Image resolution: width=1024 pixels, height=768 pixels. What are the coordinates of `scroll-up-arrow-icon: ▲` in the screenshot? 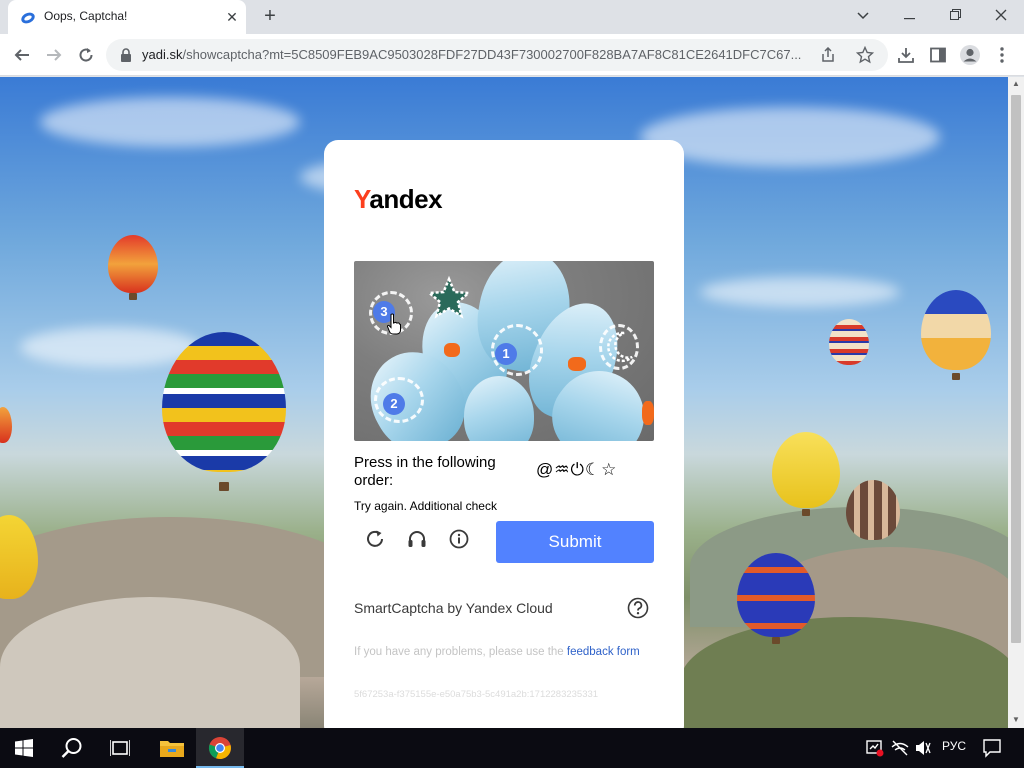 It's located at (1016, 84).